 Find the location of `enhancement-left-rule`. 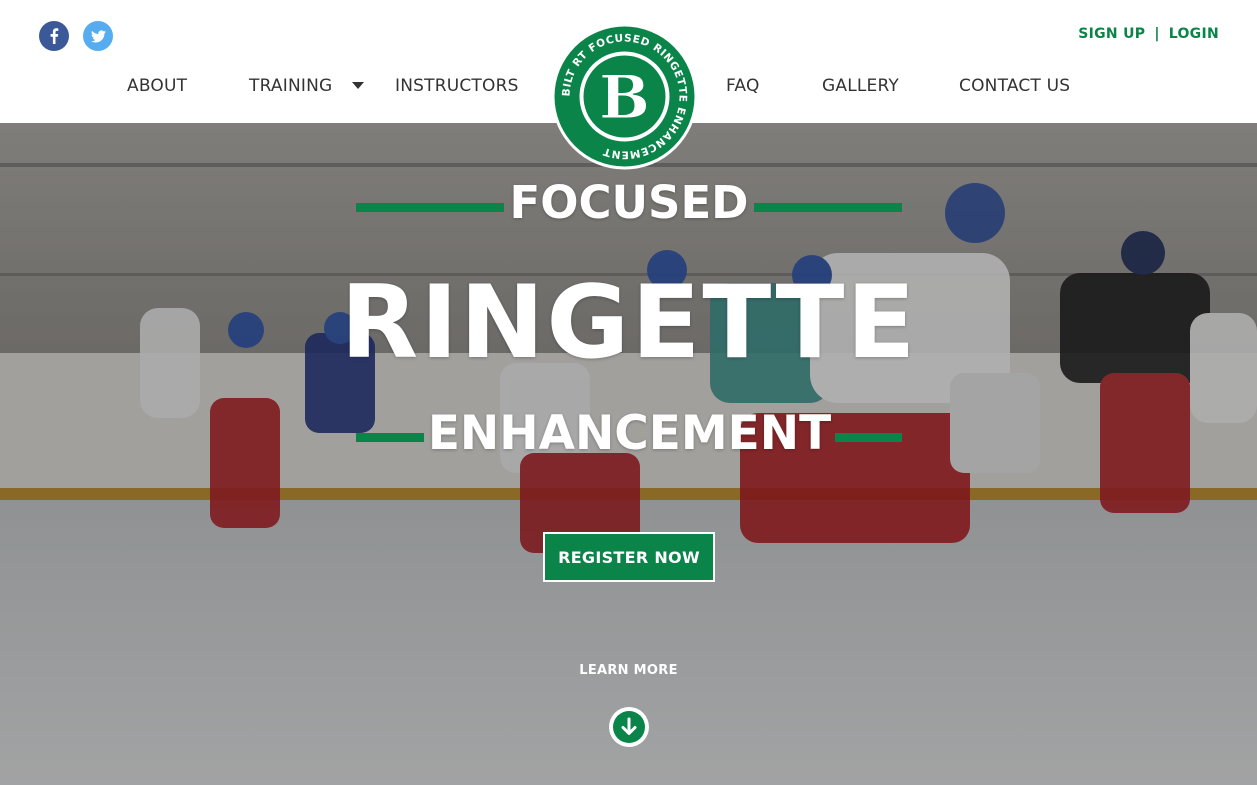

enhancement-left-rule is located at coordinates (390, 437).